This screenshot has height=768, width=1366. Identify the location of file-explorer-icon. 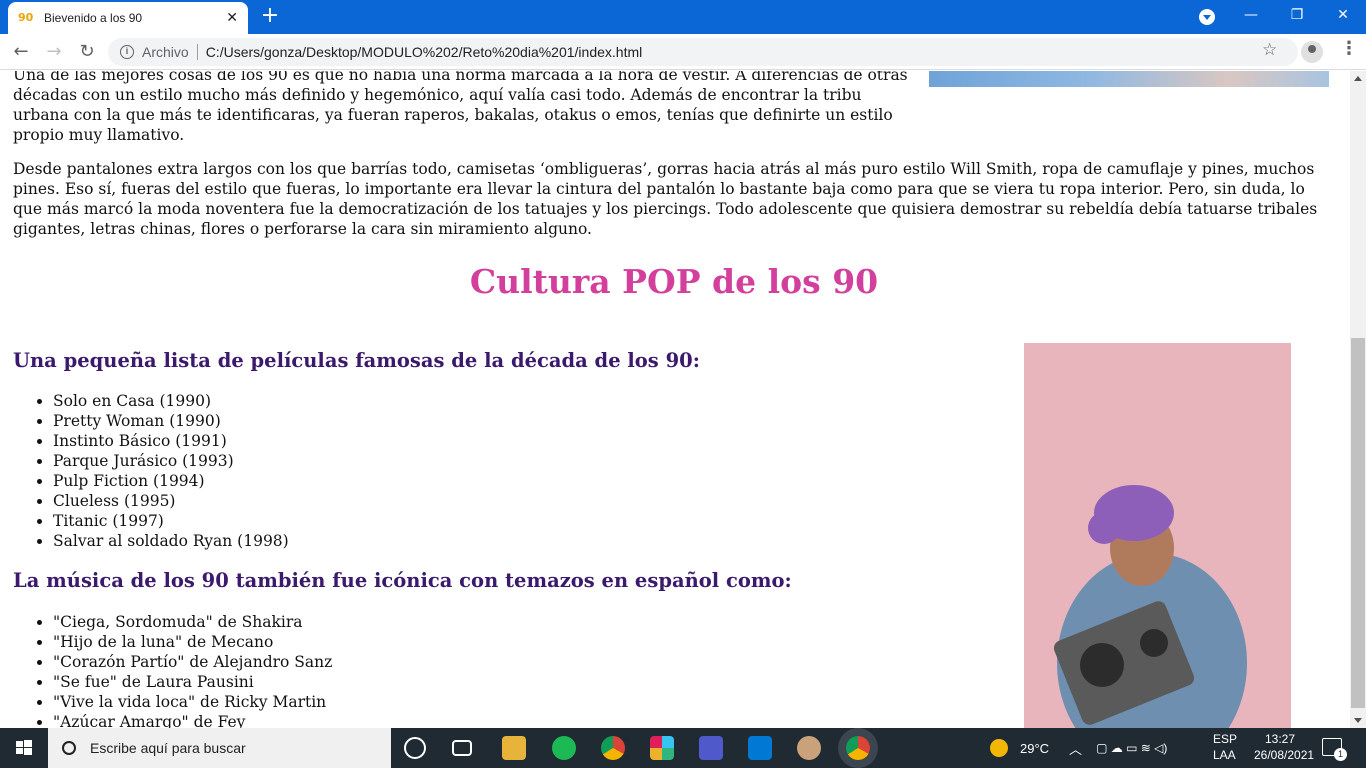
(514, 748).